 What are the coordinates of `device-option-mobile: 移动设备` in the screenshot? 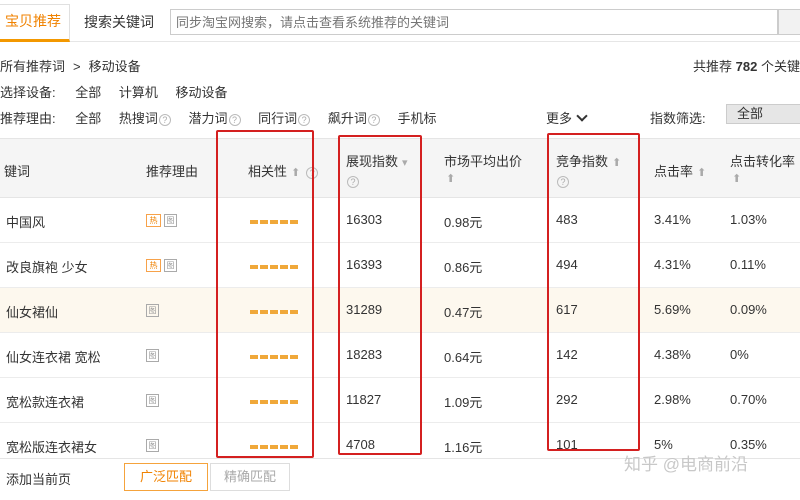 It's located at (202, 91).